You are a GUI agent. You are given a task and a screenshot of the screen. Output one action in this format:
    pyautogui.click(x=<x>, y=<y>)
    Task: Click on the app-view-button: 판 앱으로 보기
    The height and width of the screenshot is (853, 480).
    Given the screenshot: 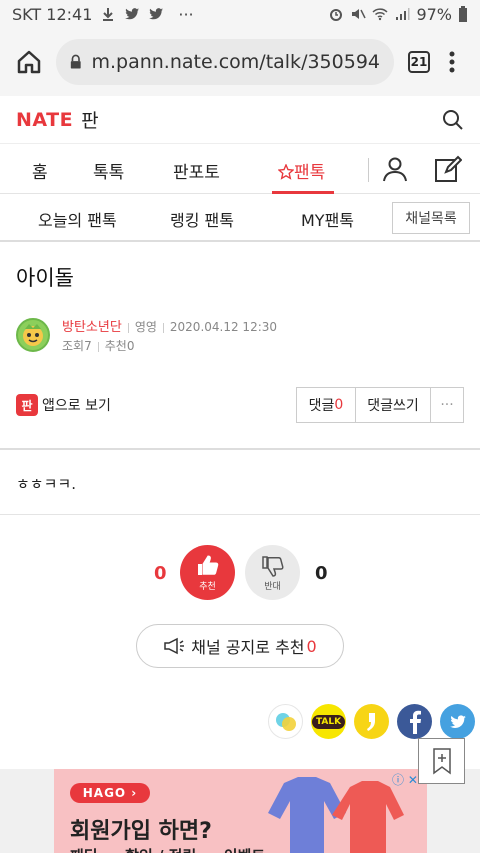 What is the action you would take?
    pyautogui.click(x=63, y=405)
    